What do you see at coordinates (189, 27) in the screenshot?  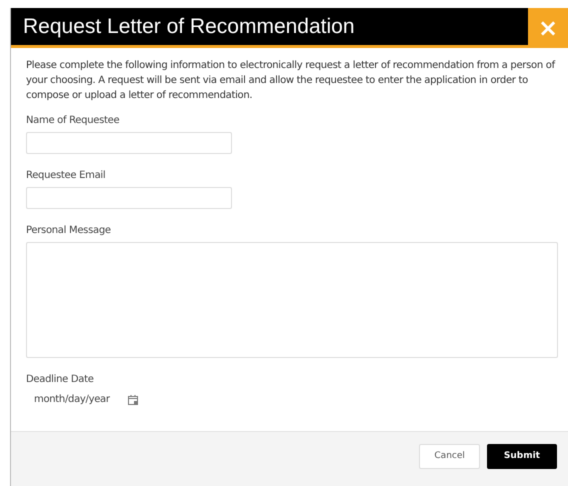 I see `dialog-title: Request Letter of Recommendation` at bounding box center [189, 27].